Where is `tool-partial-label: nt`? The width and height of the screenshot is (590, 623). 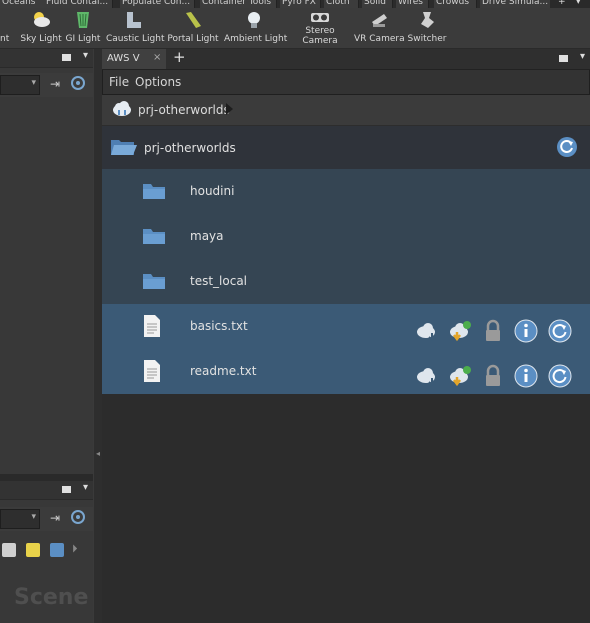 tool-partial-label: nt is located at coordinates (5, 39).